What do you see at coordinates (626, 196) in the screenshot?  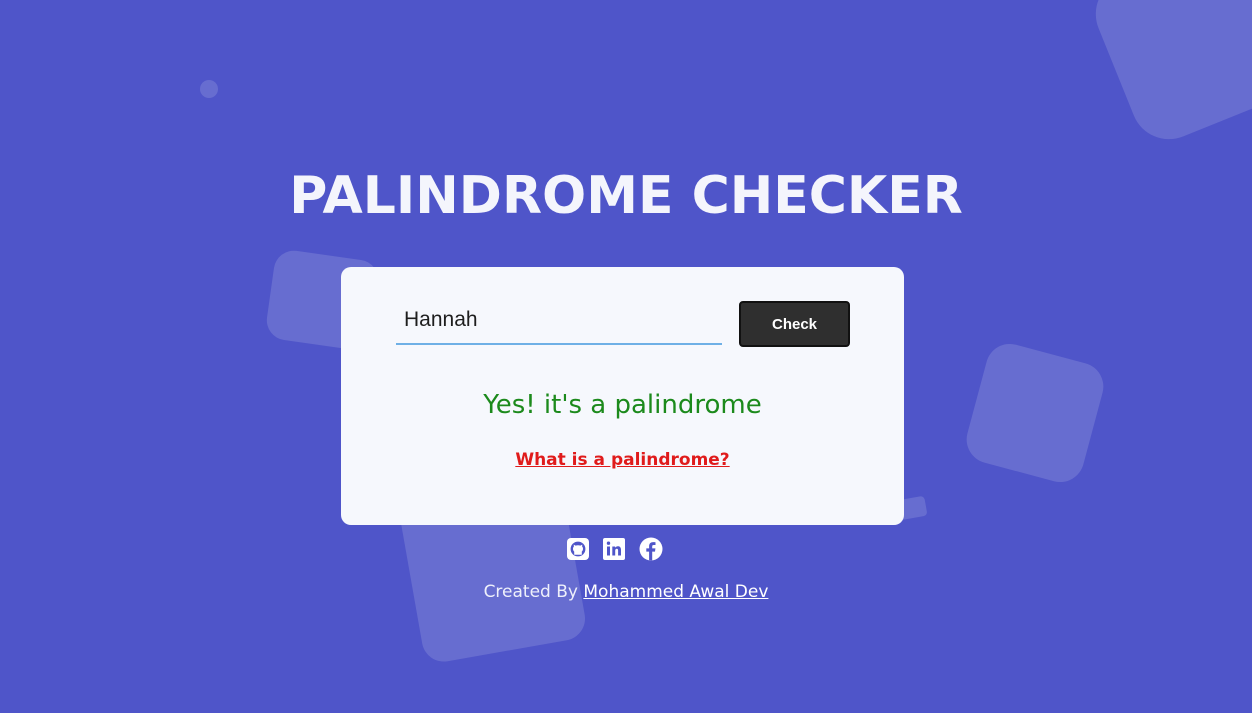 I see `page-title: PALINDROME CHECKER` at bounding box center [626, 196].